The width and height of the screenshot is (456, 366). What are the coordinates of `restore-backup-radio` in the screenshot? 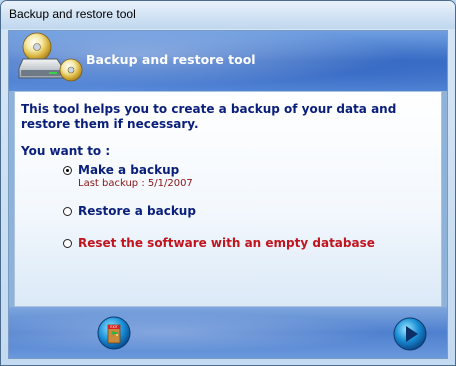 It's located at (67, 211).